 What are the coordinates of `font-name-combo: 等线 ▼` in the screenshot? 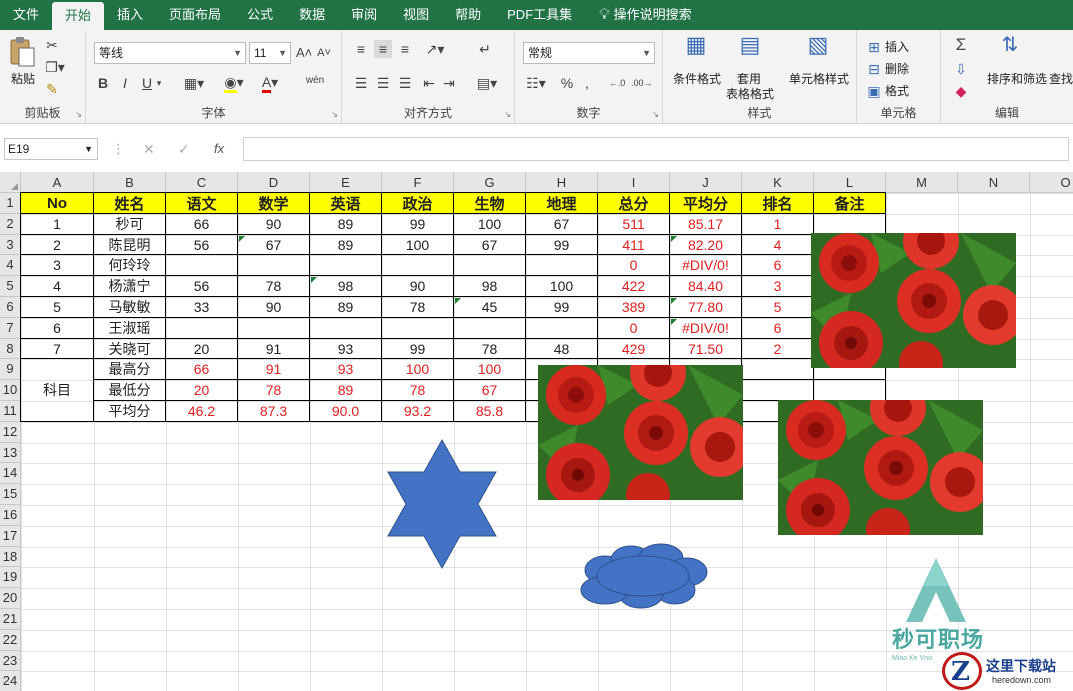 It's located at (170, 53).